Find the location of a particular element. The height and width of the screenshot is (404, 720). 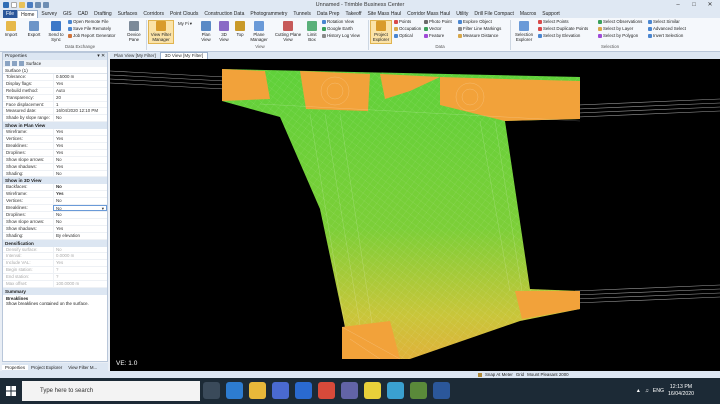

property-row: Vertices: No is located at coordinates (55, 202).